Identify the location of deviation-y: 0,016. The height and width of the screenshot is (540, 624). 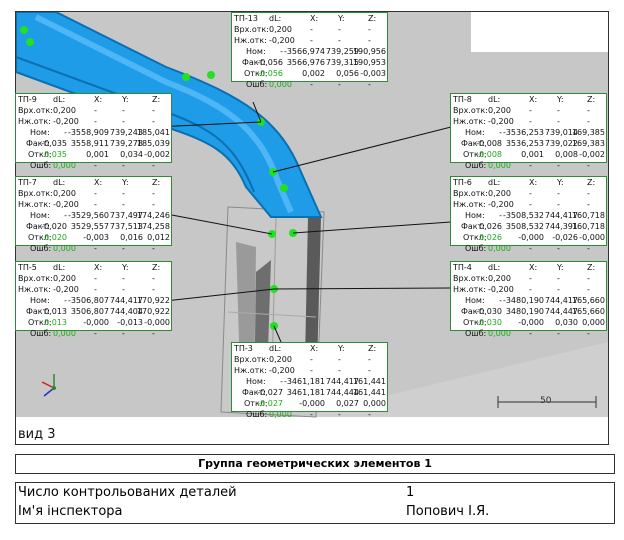
(131, 237).